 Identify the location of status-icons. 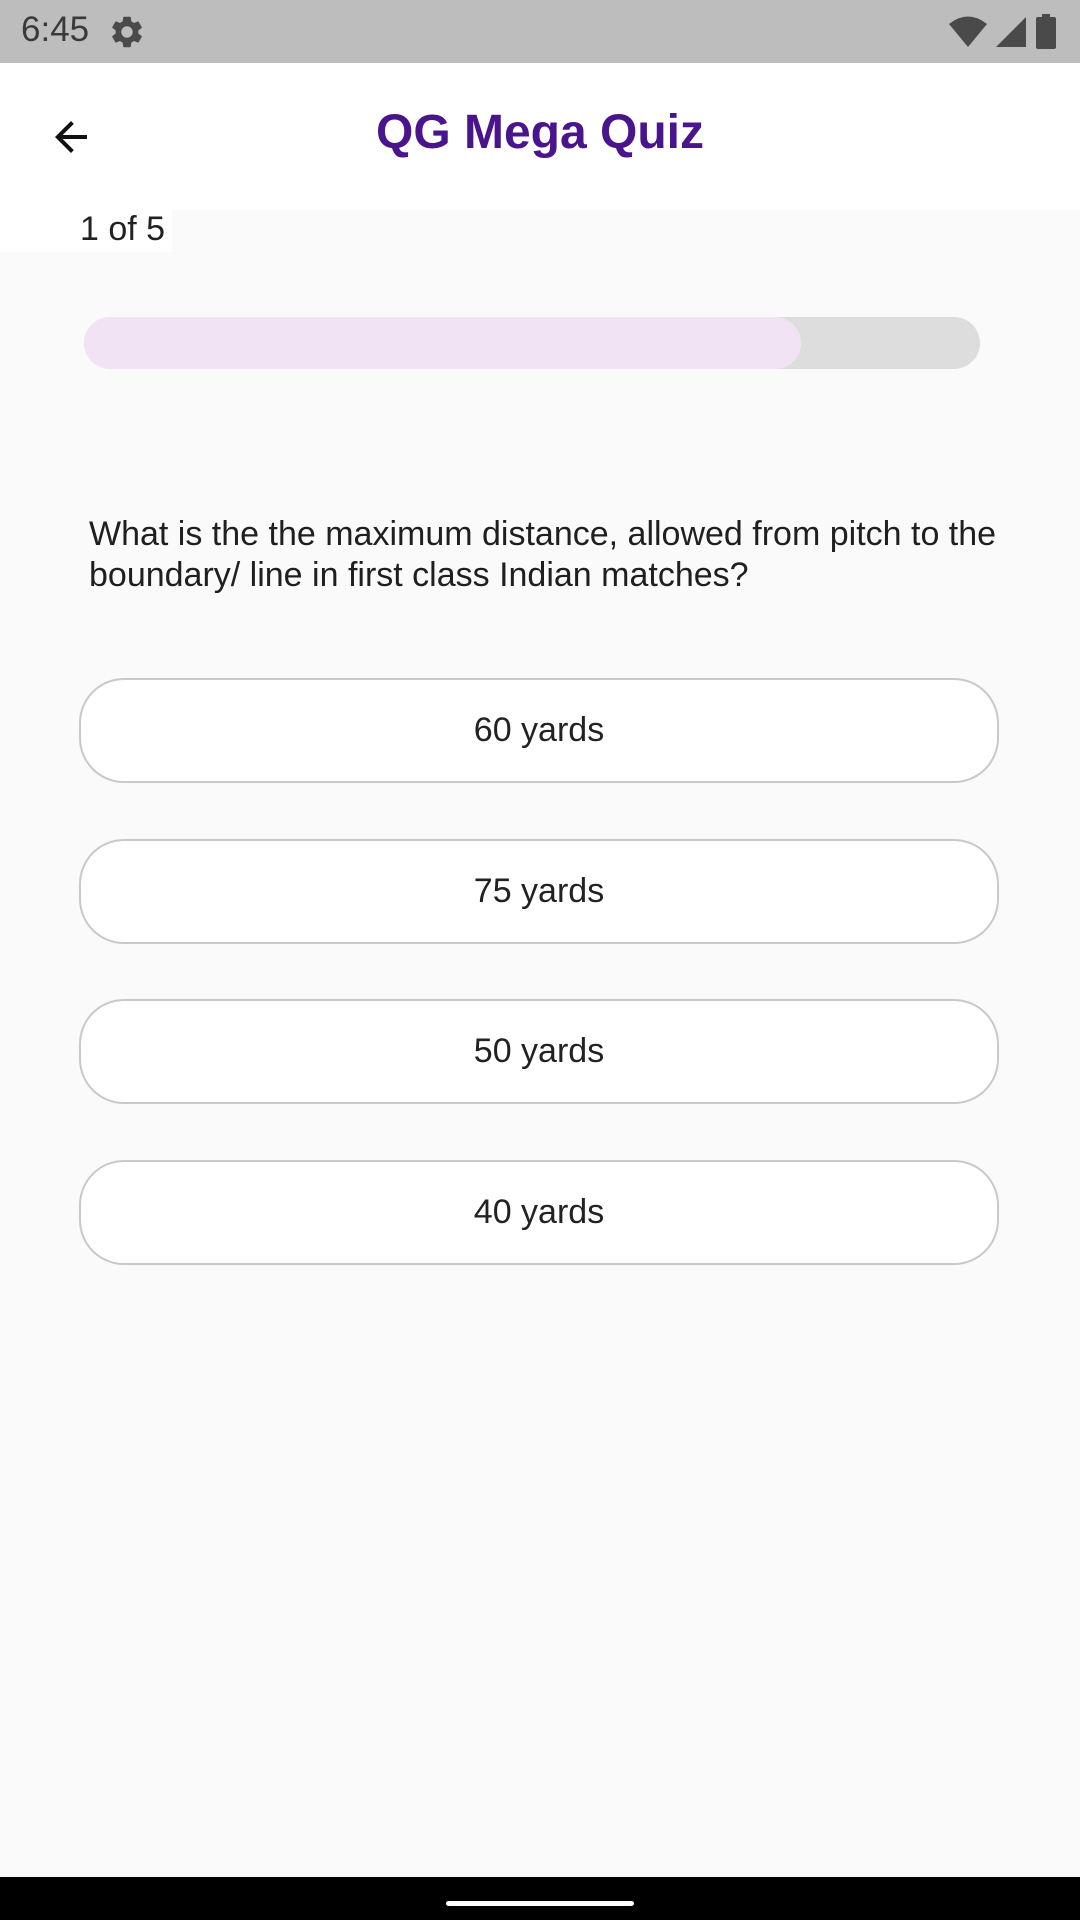
(1003, 32).